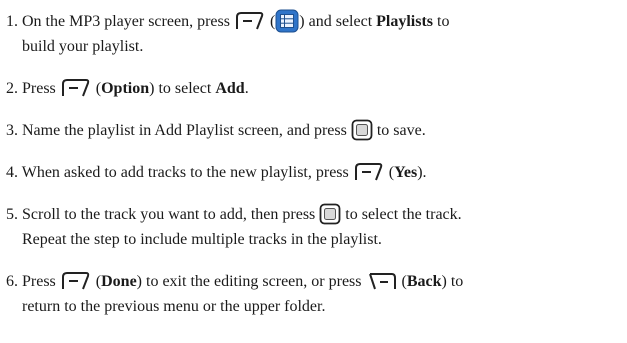 This screenshot has width=627, height=343. I want to click on bold-term: Playlists, so click(405, 21).